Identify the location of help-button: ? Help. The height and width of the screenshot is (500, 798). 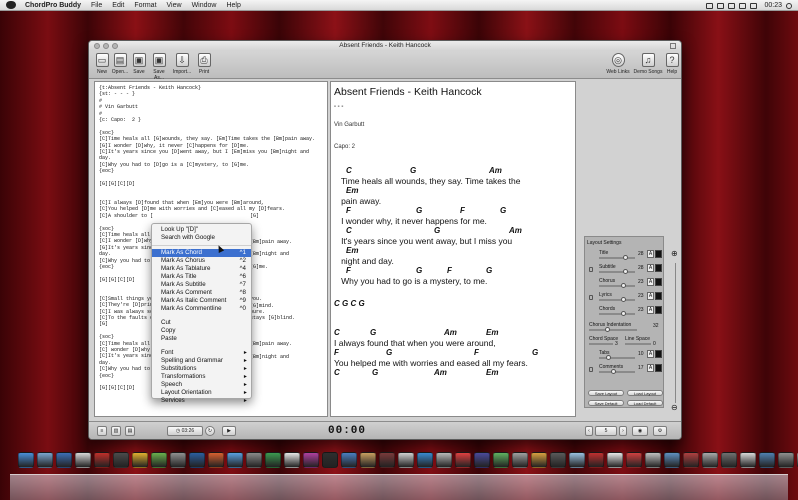
(671, 64).